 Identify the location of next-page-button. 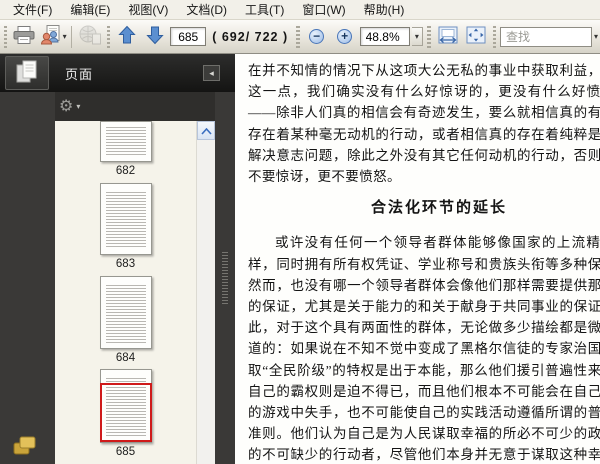
(155, 37).